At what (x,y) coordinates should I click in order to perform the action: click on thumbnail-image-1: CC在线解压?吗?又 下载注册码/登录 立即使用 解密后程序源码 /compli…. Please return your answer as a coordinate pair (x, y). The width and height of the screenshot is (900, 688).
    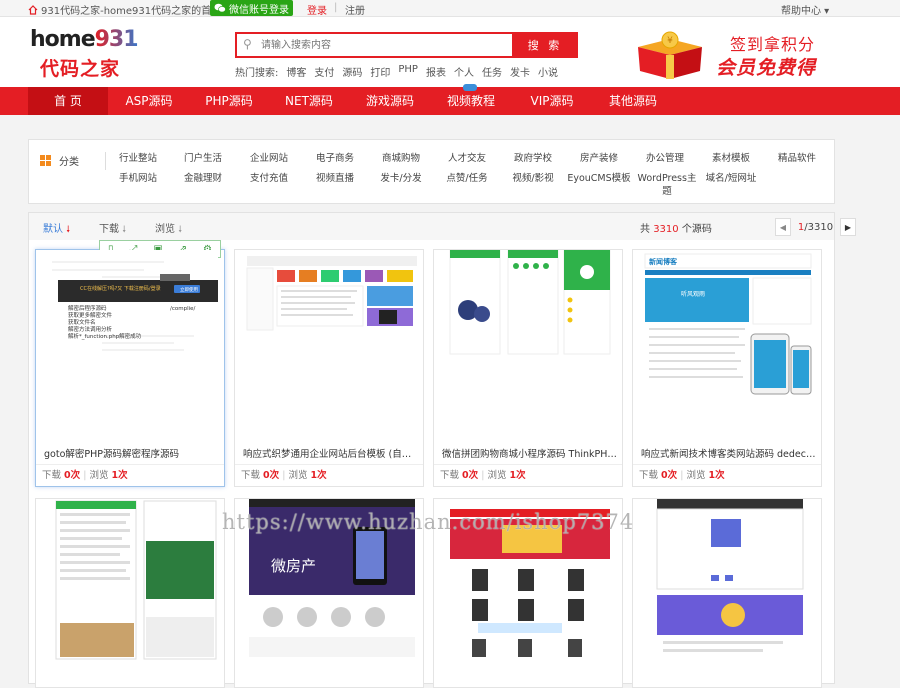
    Looking at the image, I should click on (131, 340).